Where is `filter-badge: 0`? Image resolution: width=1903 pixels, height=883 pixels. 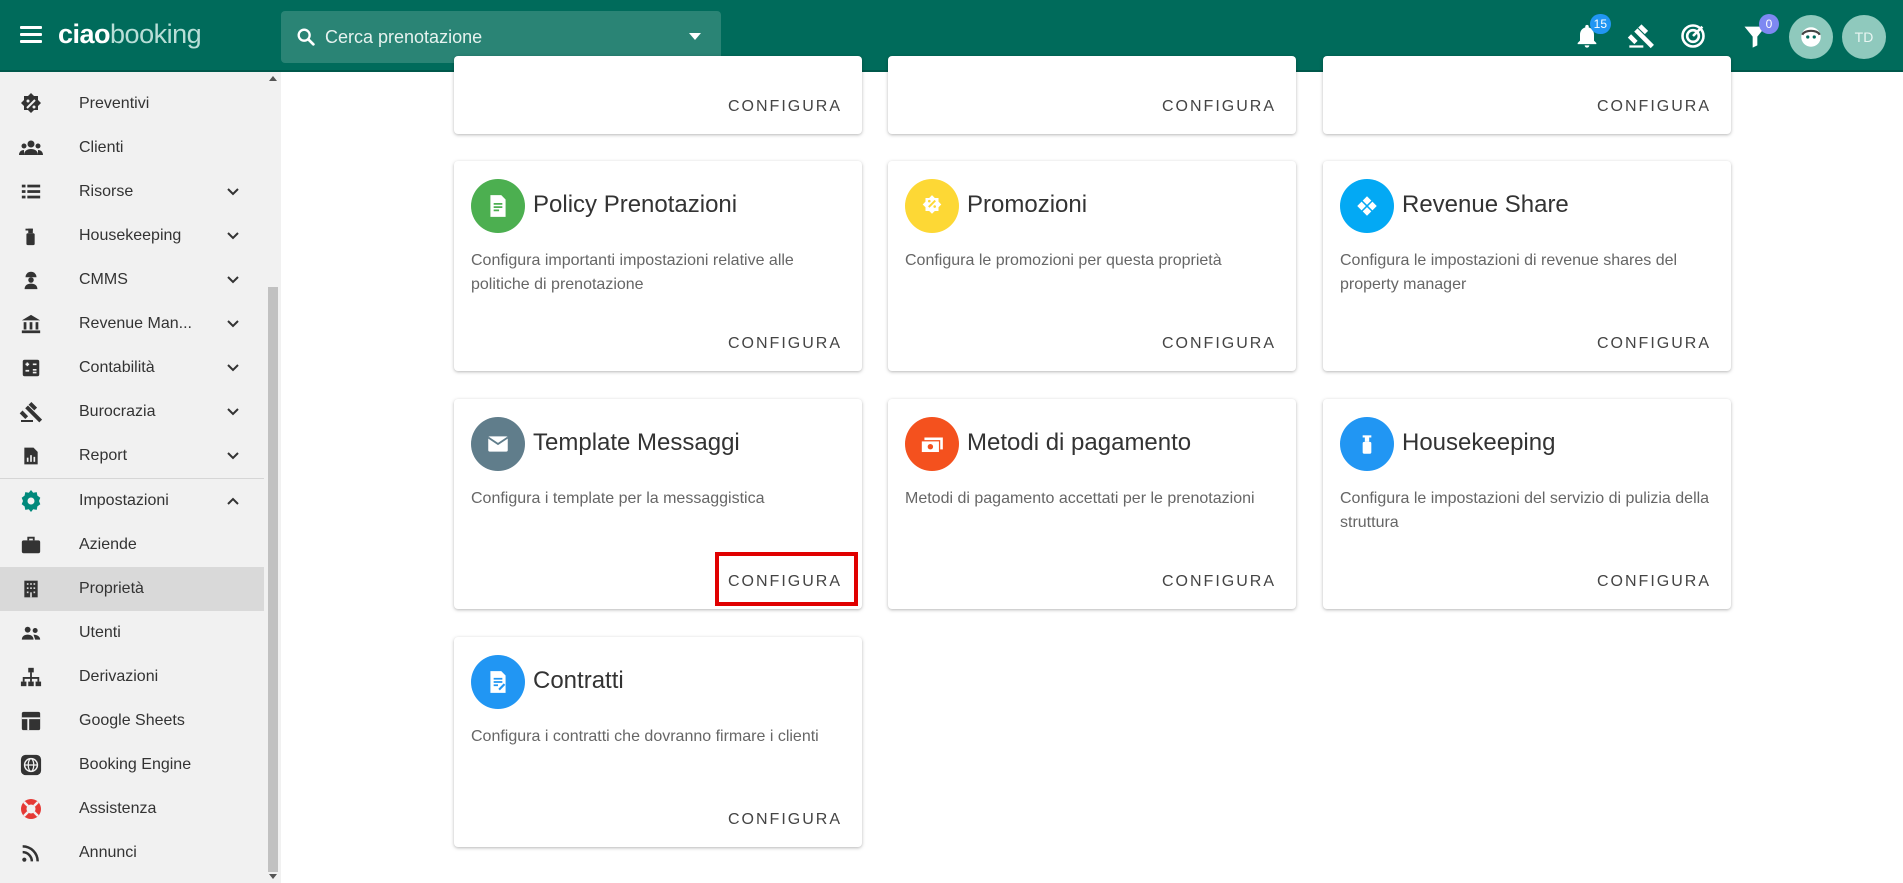 filter-badge: 0 is located at coordinates (1769, 24).